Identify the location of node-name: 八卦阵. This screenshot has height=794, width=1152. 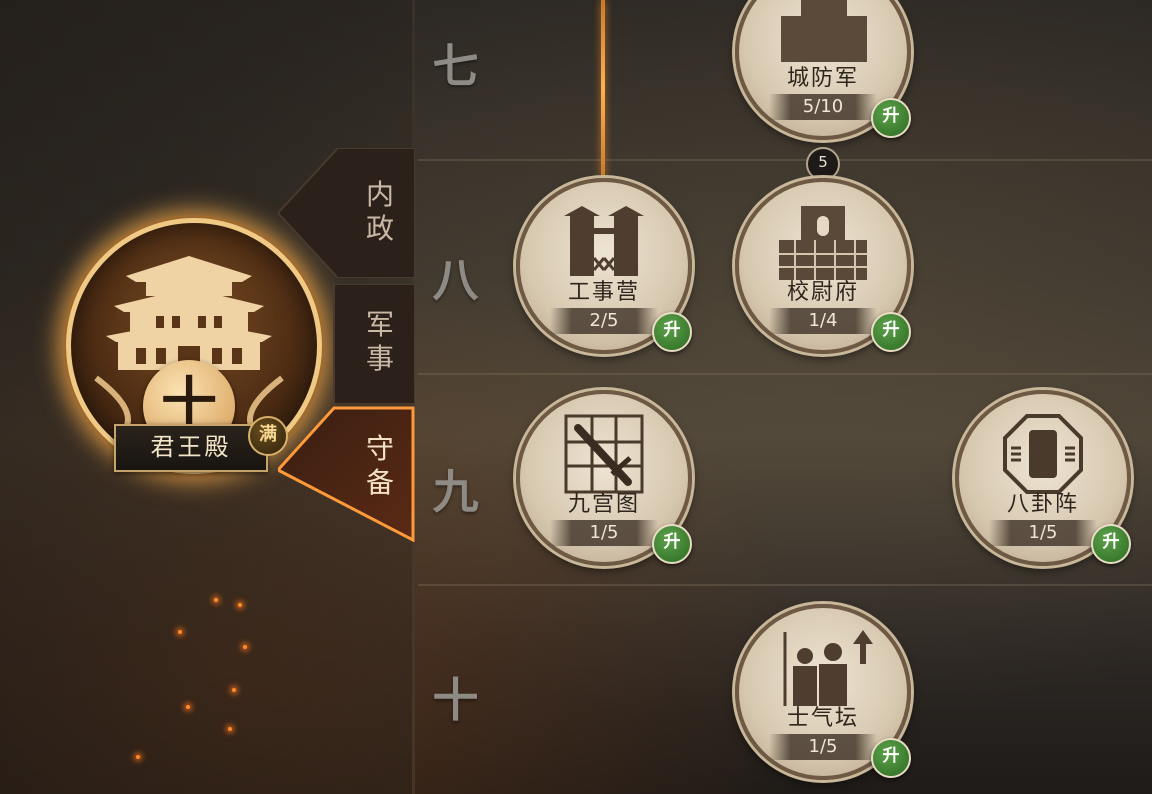
(1042, 504).